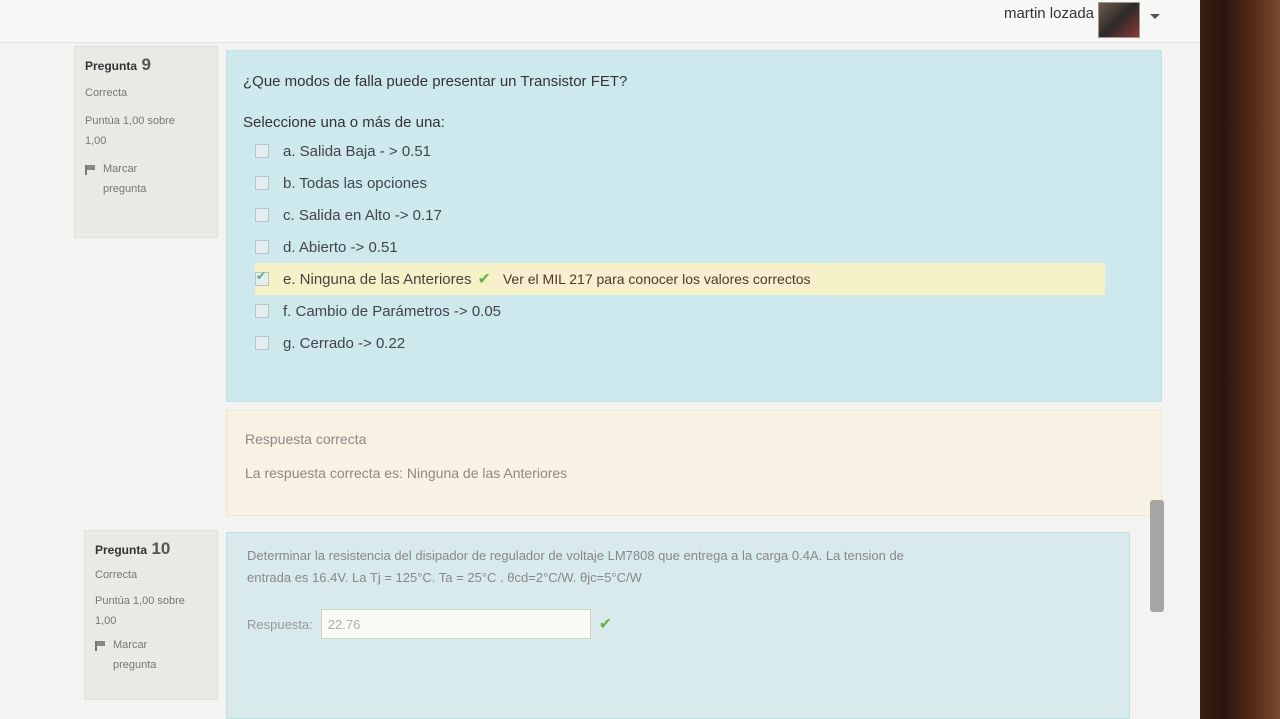 The height and width of the screenshot is (719, 1280). Describe the element at coordinates (700, 343) in the screenshot. I see `option-g: g. Cerrado -> 0.22` at that location.